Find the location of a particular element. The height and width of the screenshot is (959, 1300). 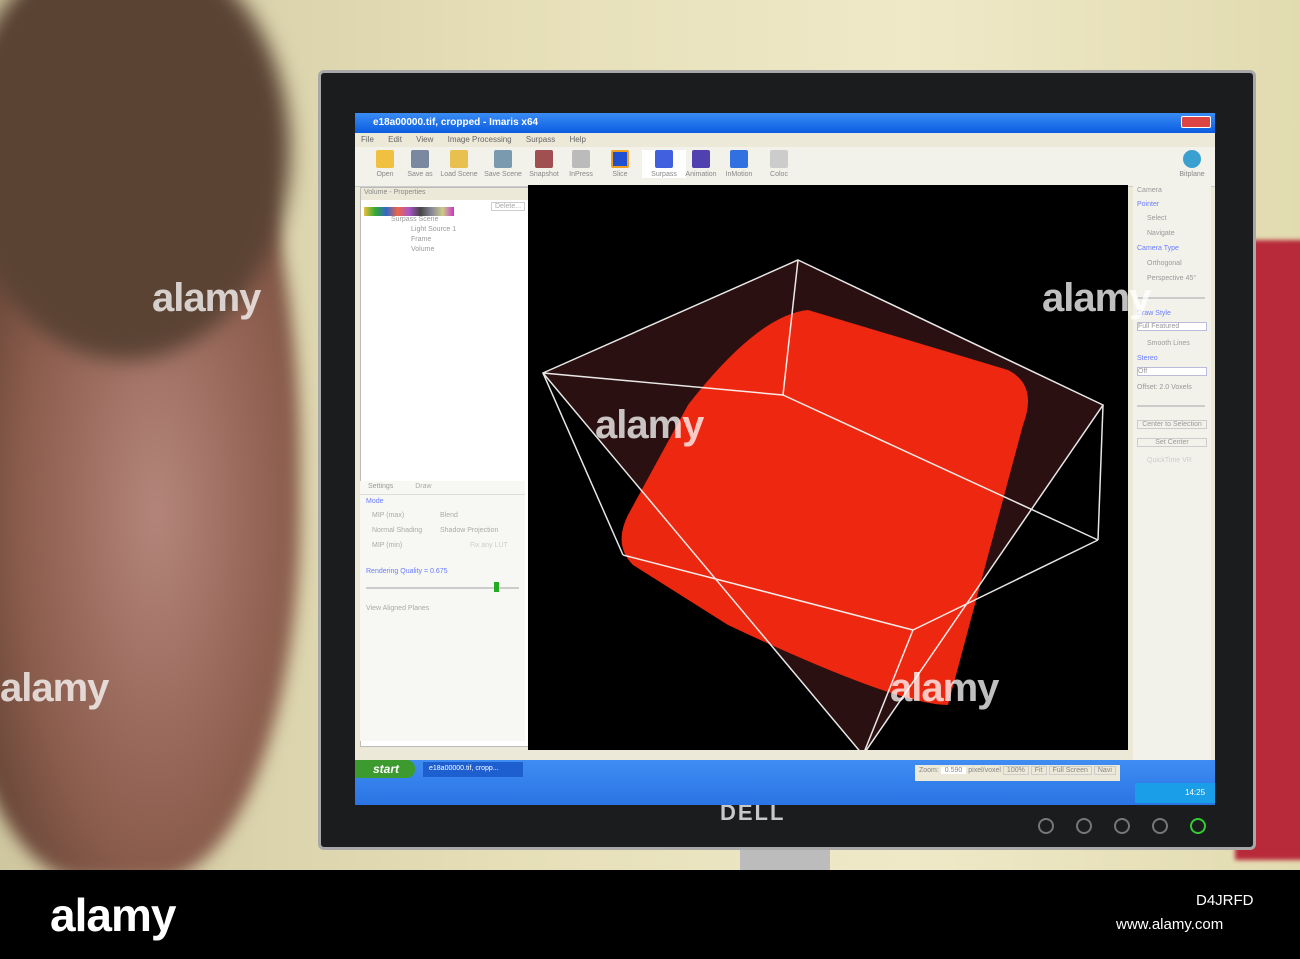

quality-slider is located at coordinates (442, 587).